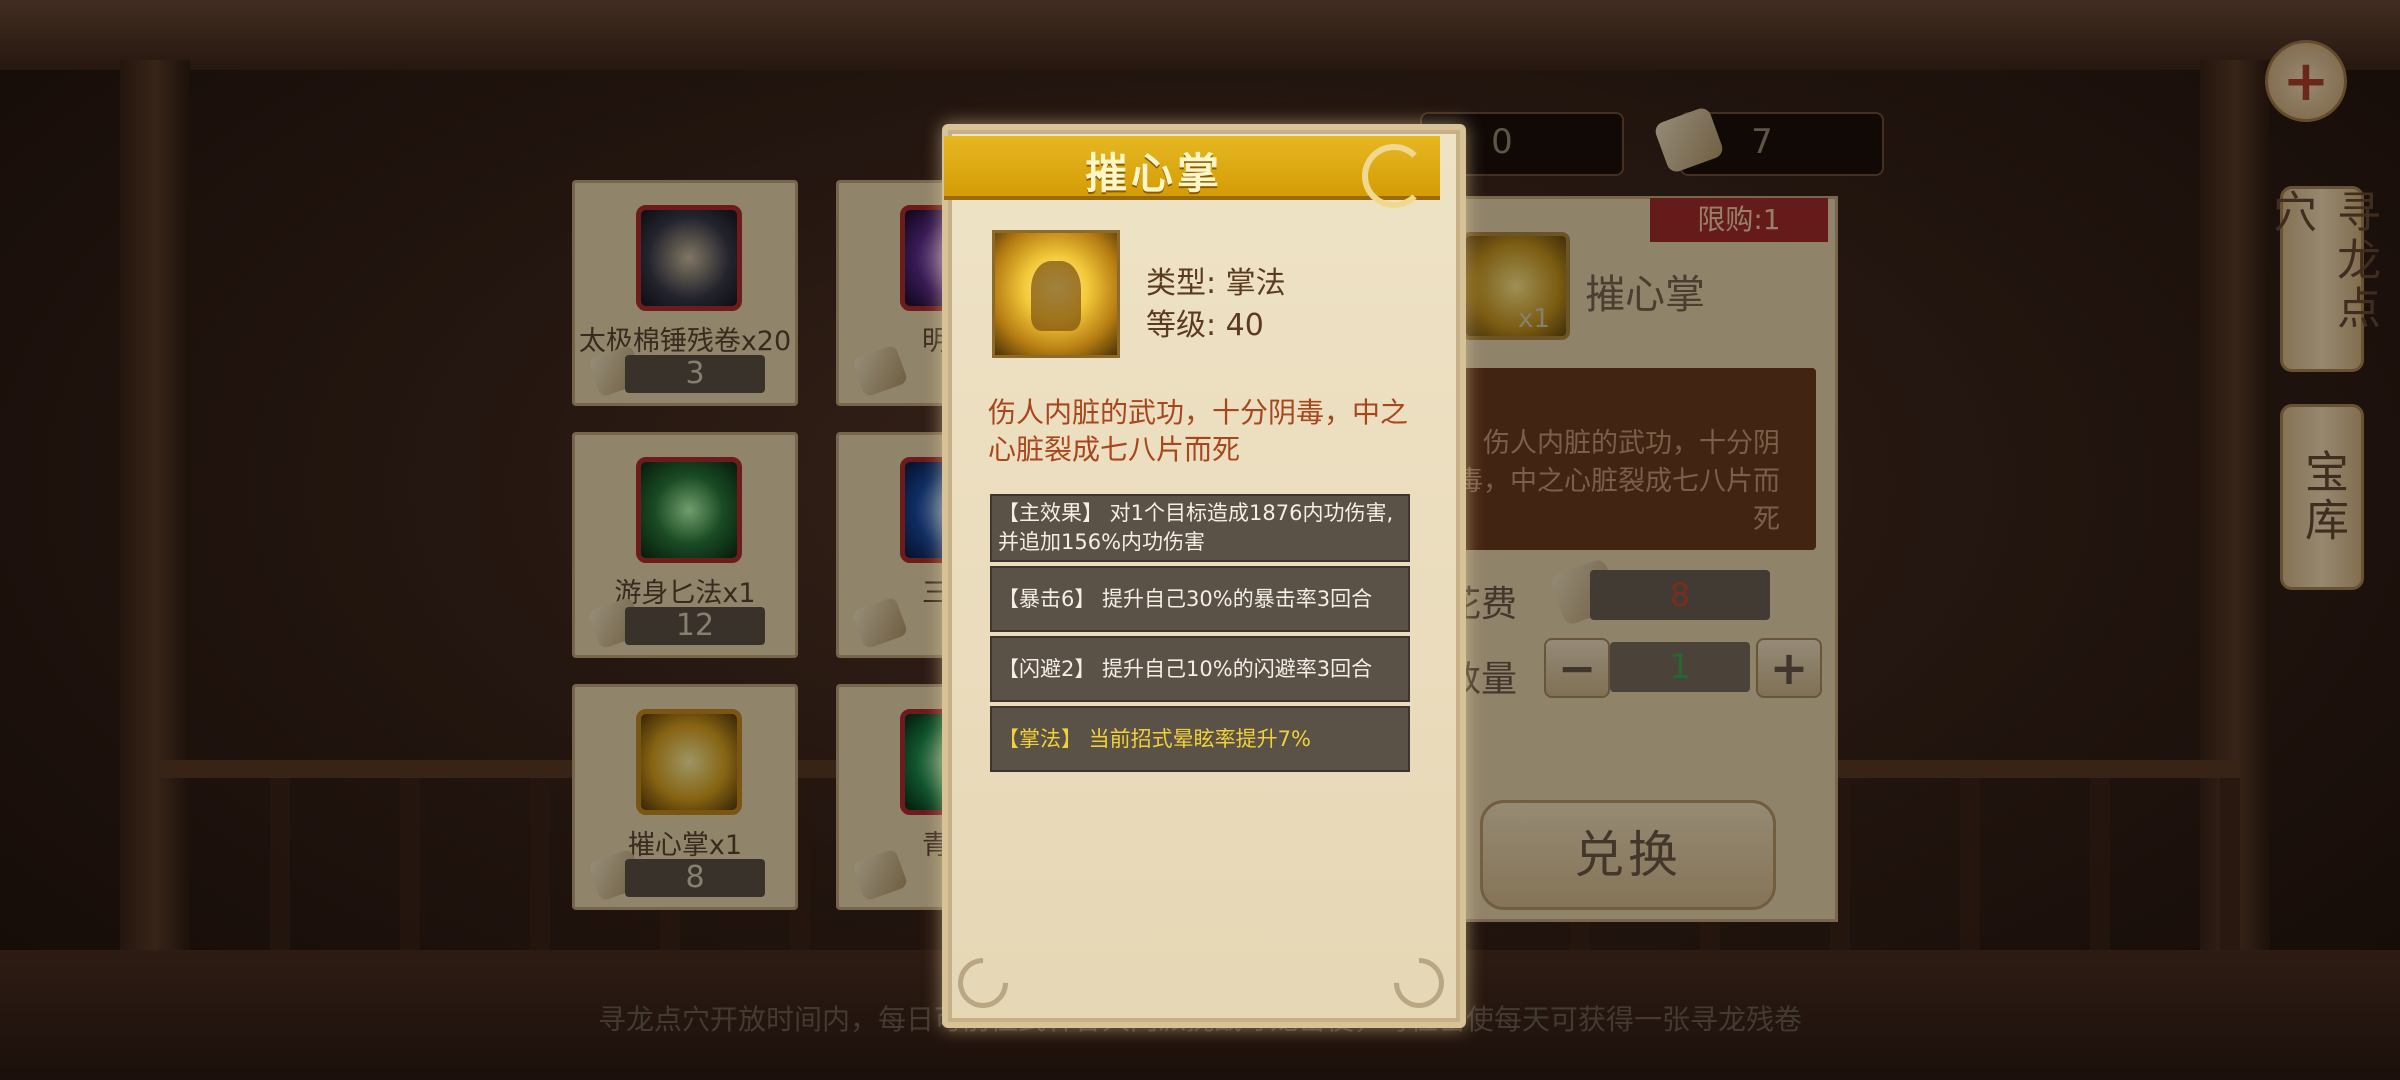 The image size is (2400, 1080). I want to click on effect-palm: 【掌法】 当前招式晕眩率提升7%, so click(1200, 739).